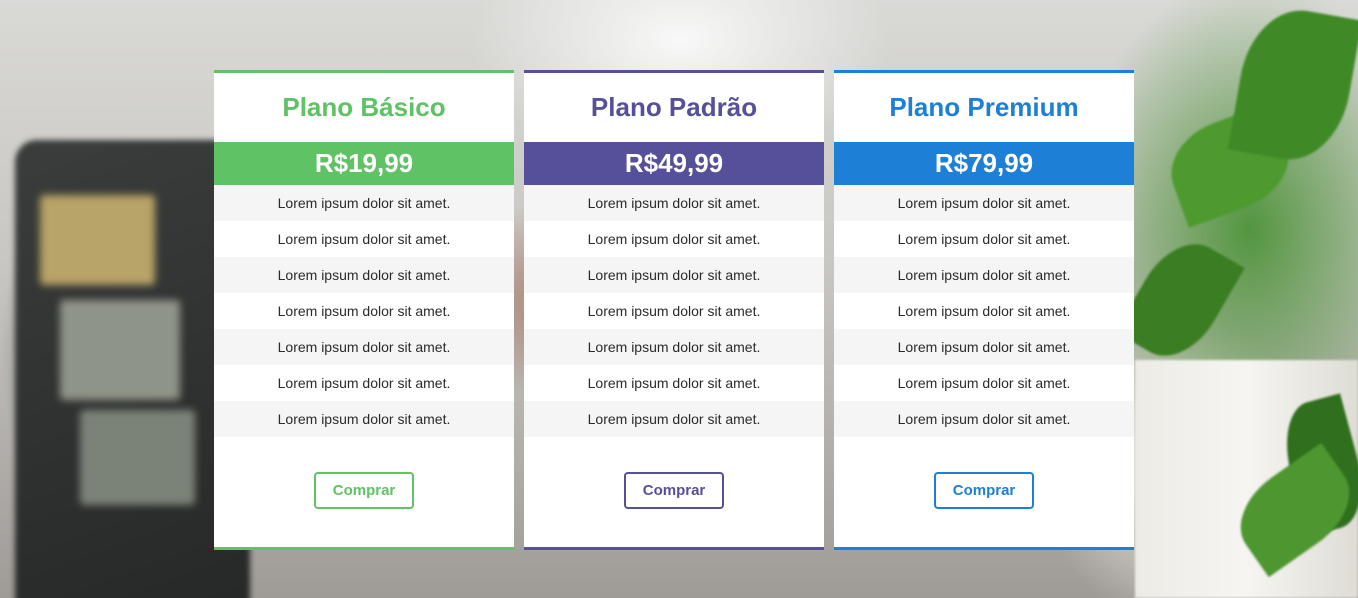 The image size is (1358, 598). Describe the element at coordinates (984, 163) in the screenshot. I see `plan-price: R$79,99` at that location.